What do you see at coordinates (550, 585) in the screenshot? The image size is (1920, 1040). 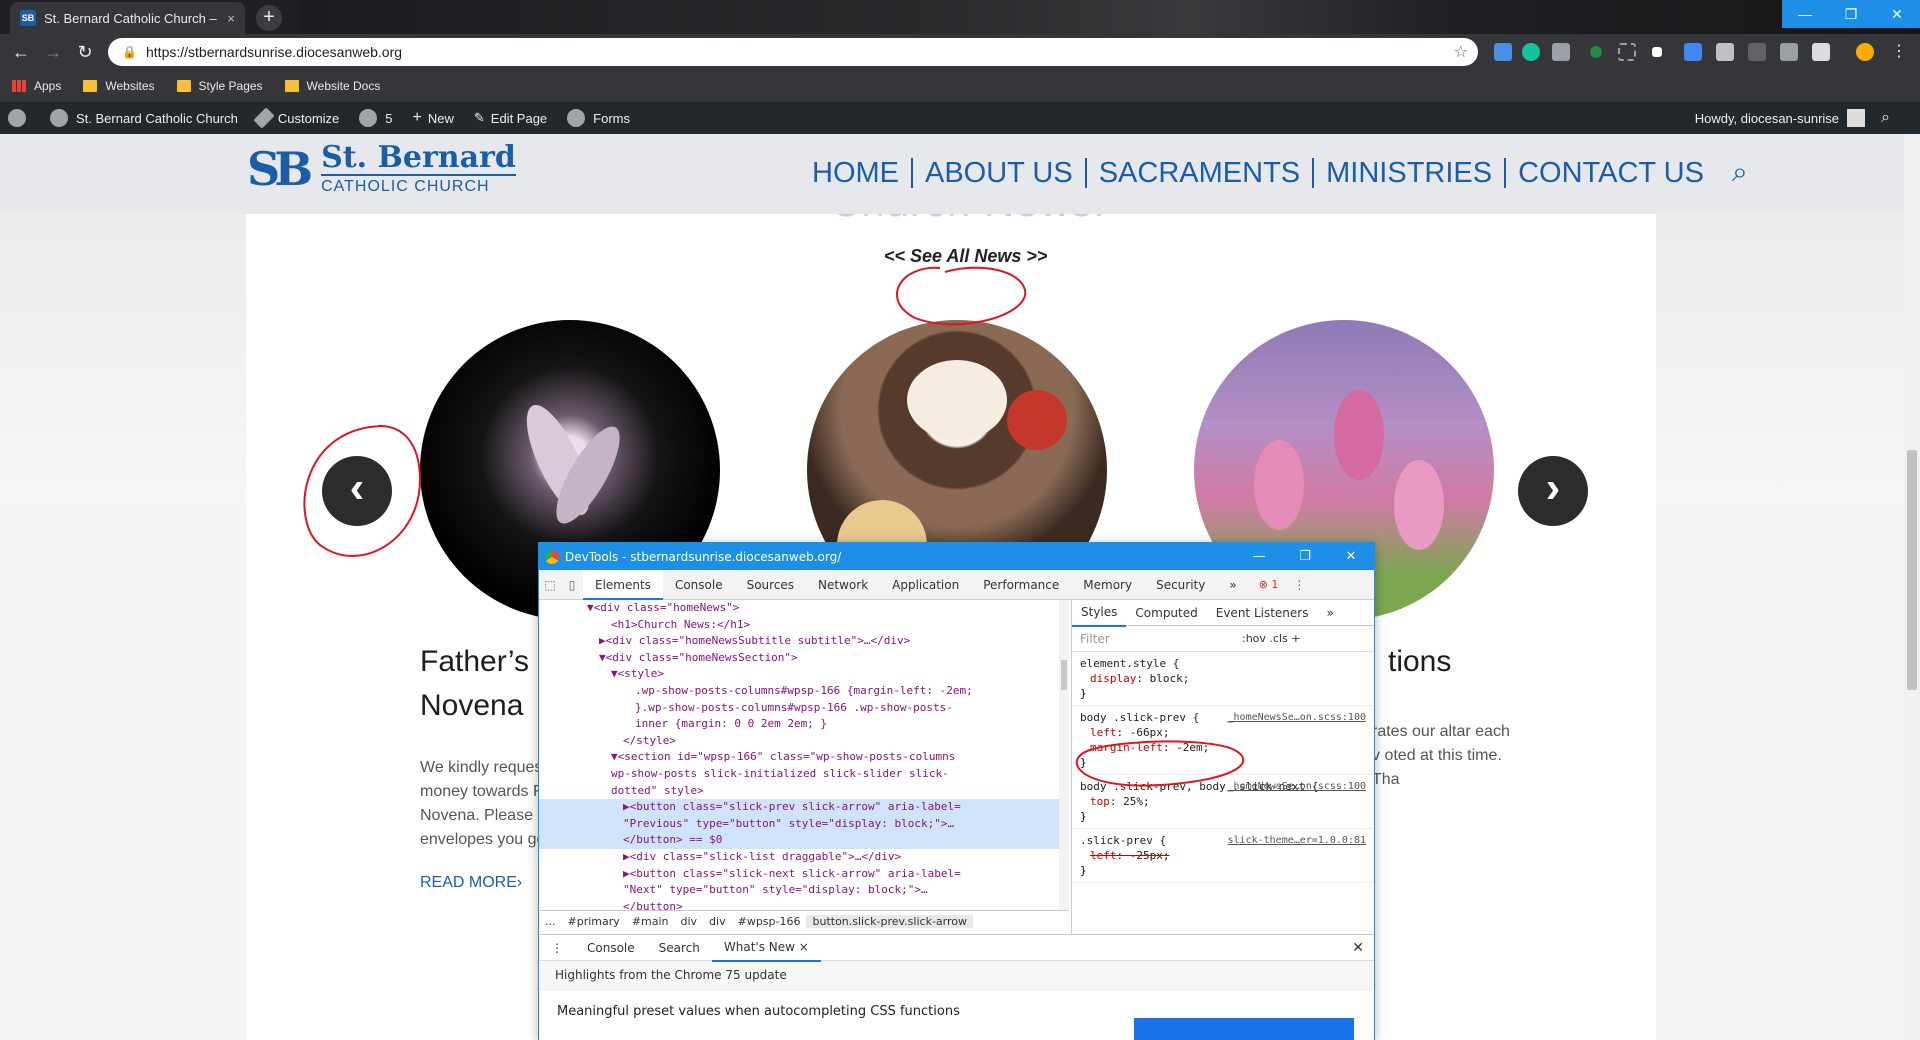 I see `inspect-element-icon: ⬚` at bounding box center [550, 585].